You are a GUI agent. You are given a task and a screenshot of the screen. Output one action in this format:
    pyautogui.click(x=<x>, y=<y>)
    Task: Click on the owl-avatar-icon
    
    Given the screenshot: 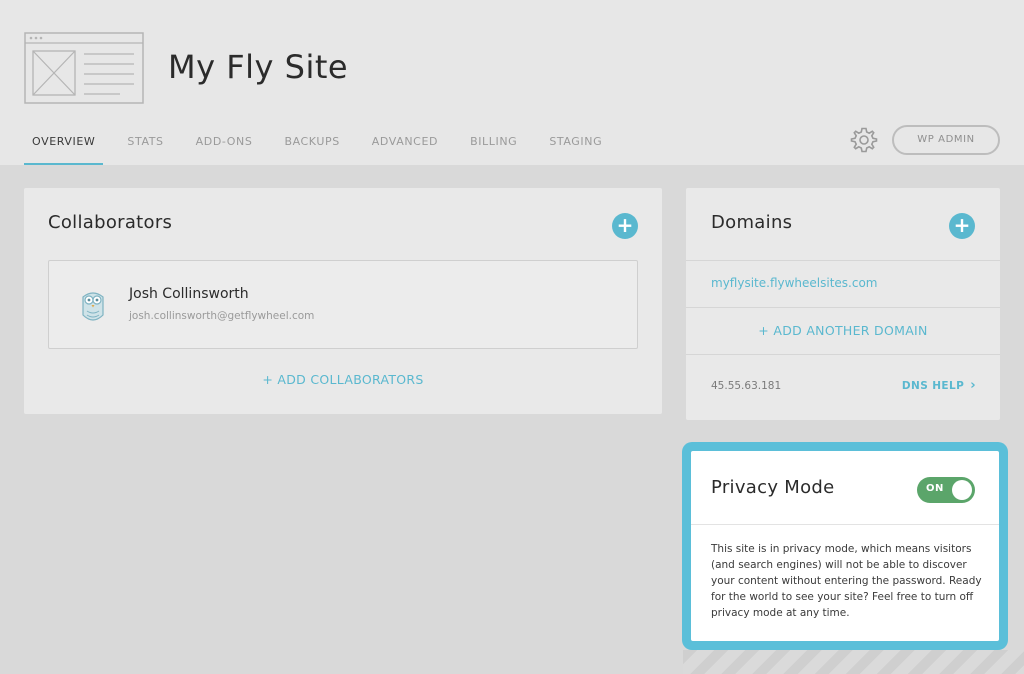 What is the action you would take?
    pyautogui.click(x=93, y=306)
    